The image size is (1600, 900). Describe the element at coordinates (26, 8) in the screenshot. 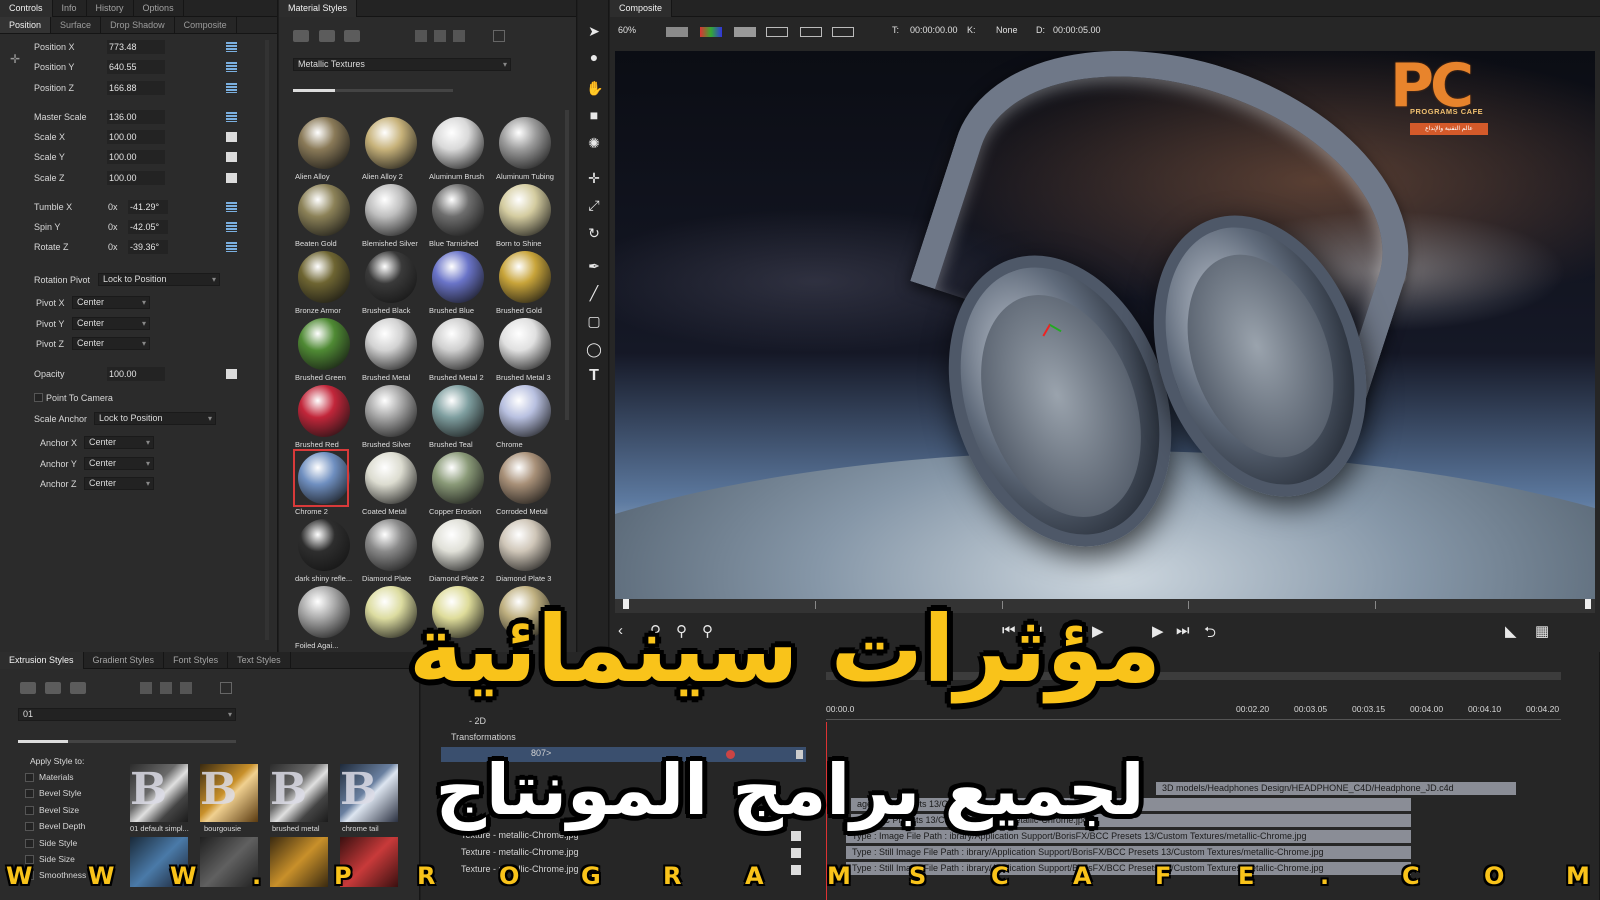

I see `tab-controls: Controls` at that location.